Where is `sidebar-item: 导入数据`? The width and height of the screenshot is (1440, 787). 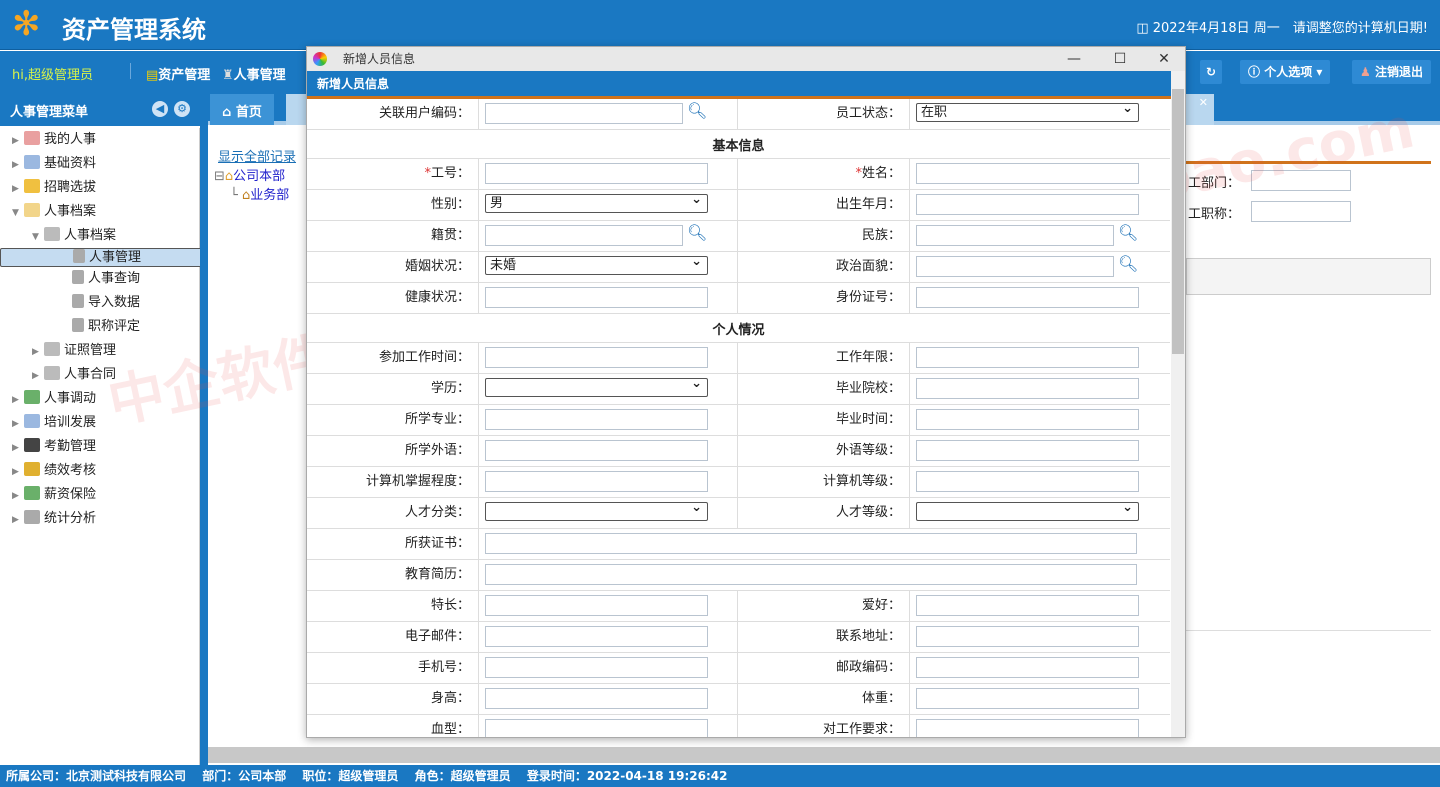
sidebar-item: 导入数据 is located at coordinates (99, 303).